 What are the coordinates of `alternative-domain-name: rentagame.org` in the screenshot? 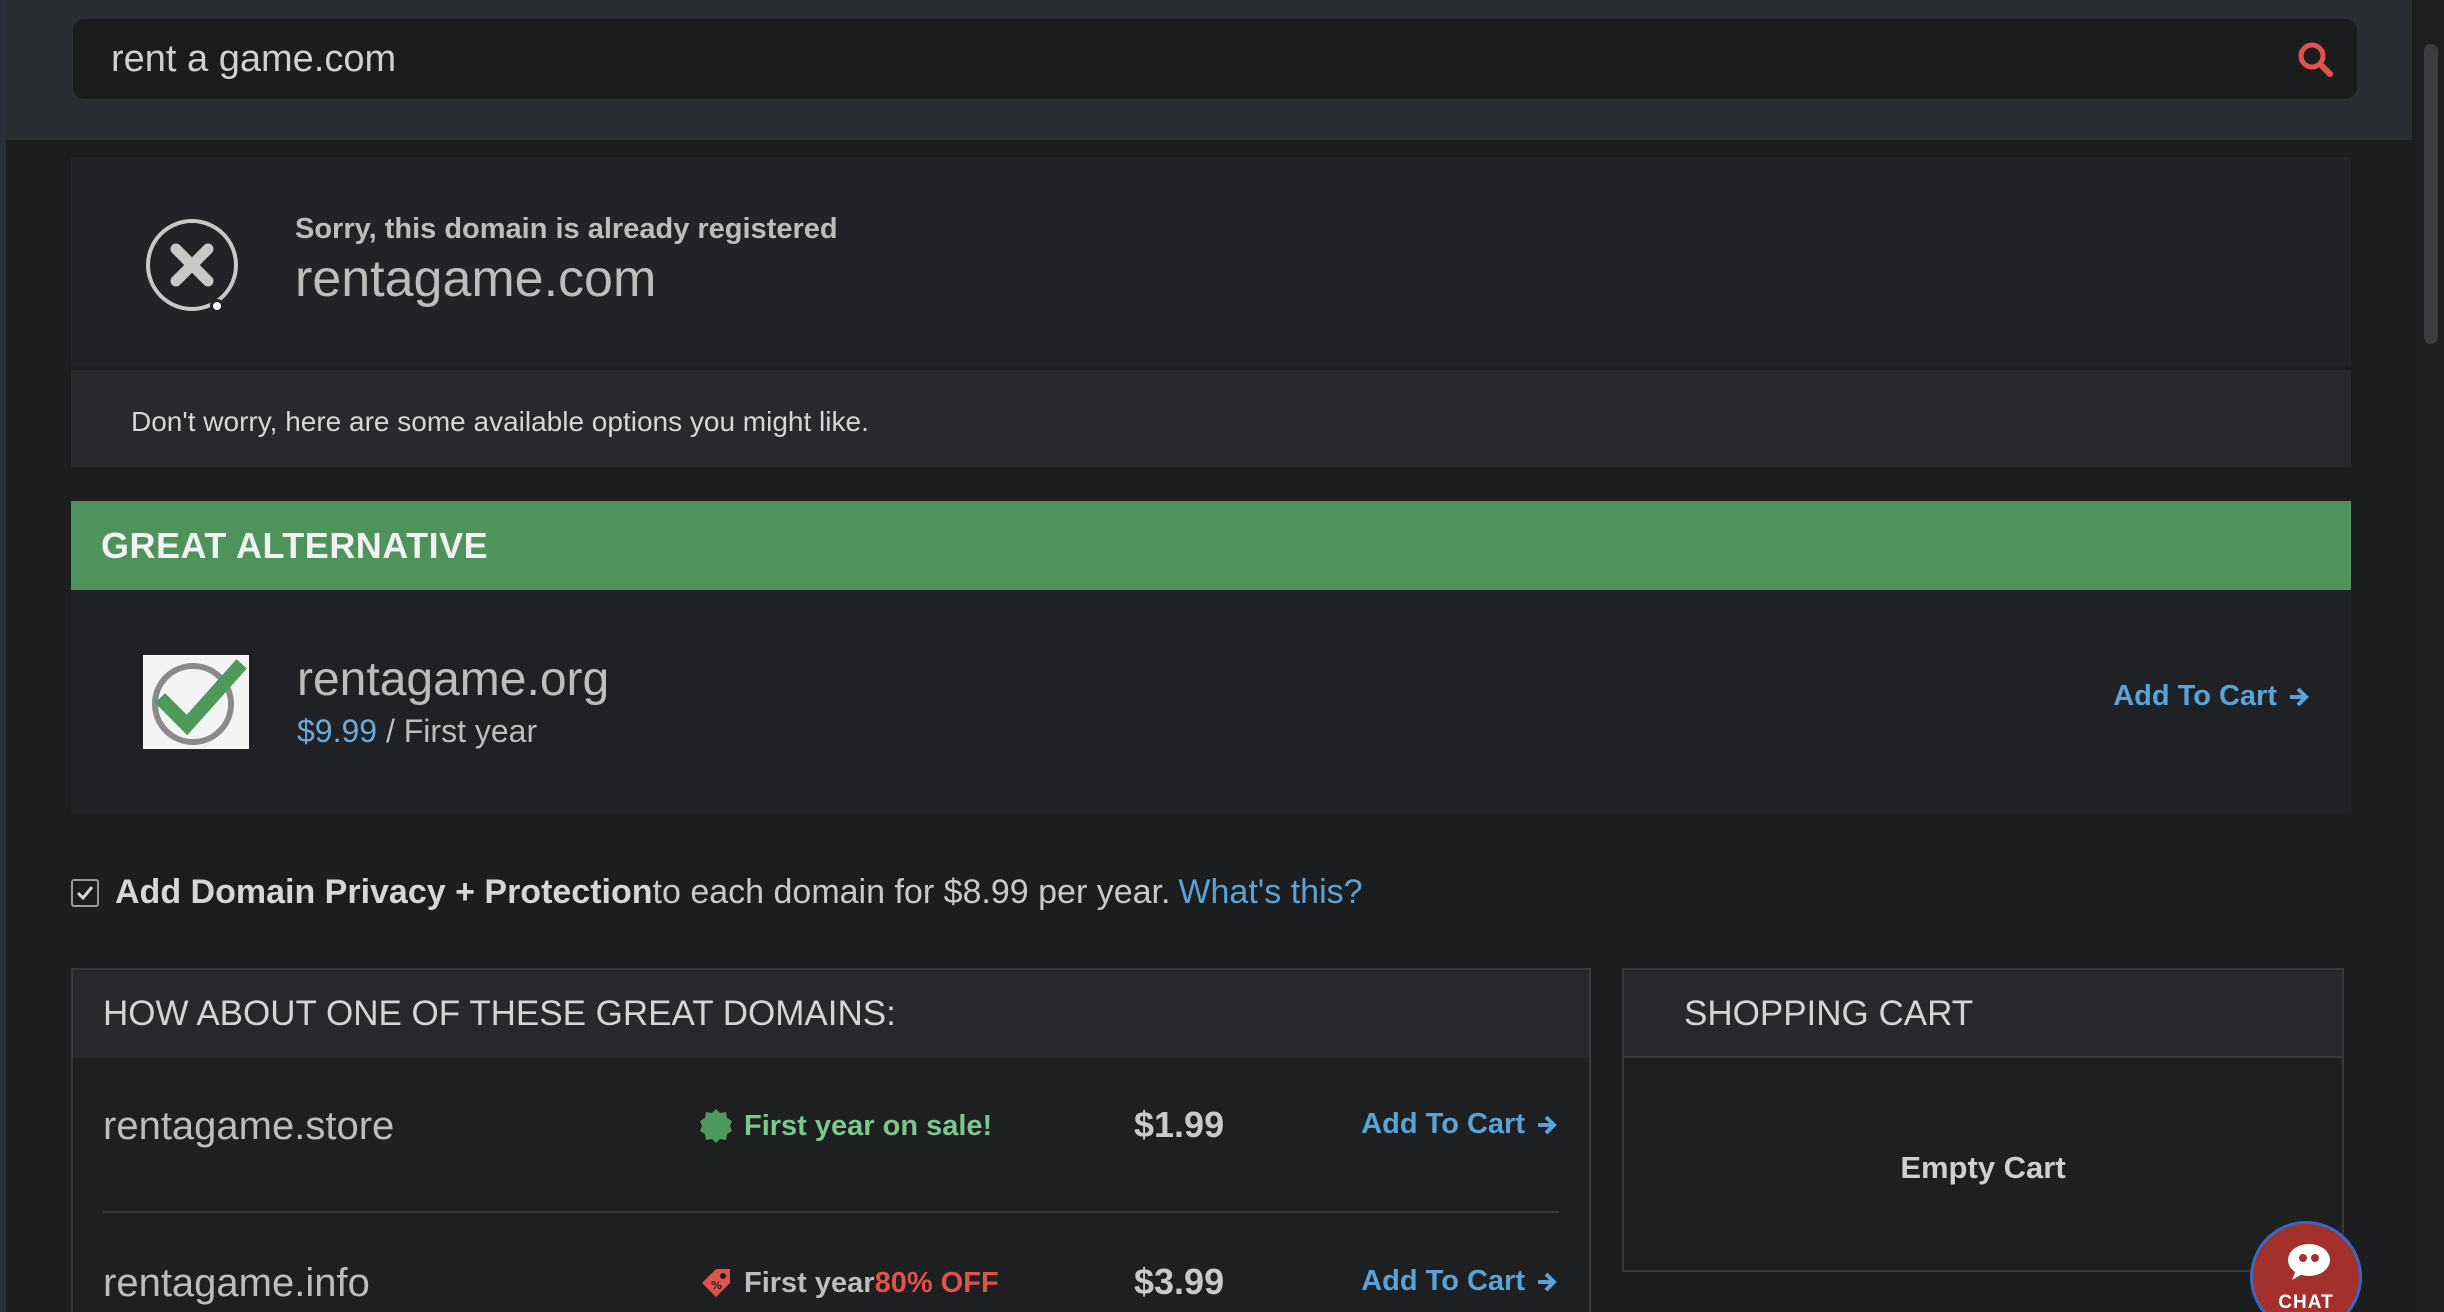 It's located at (453, 679).